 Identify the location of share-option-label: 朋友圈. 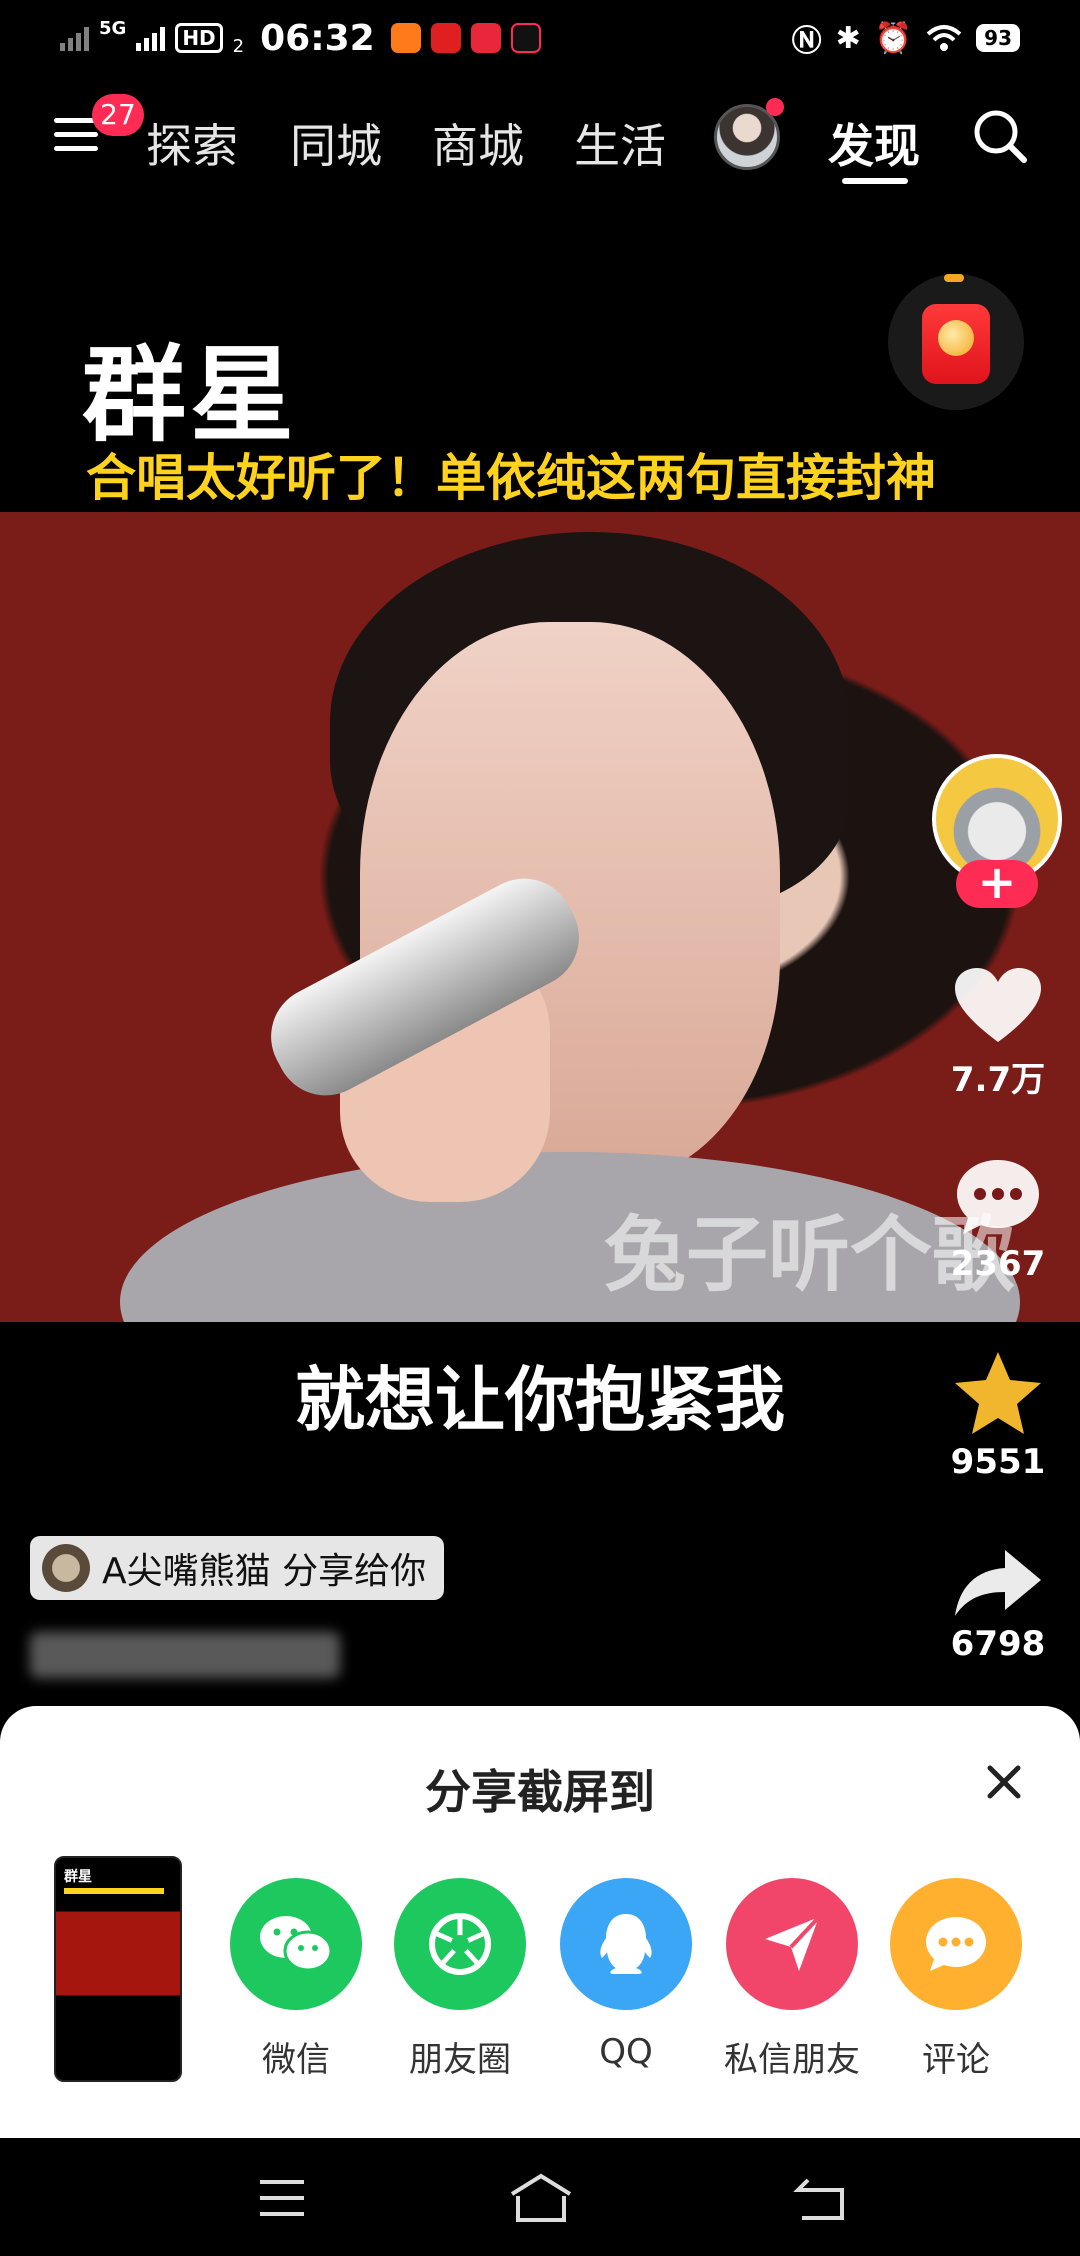
(460, 2060).